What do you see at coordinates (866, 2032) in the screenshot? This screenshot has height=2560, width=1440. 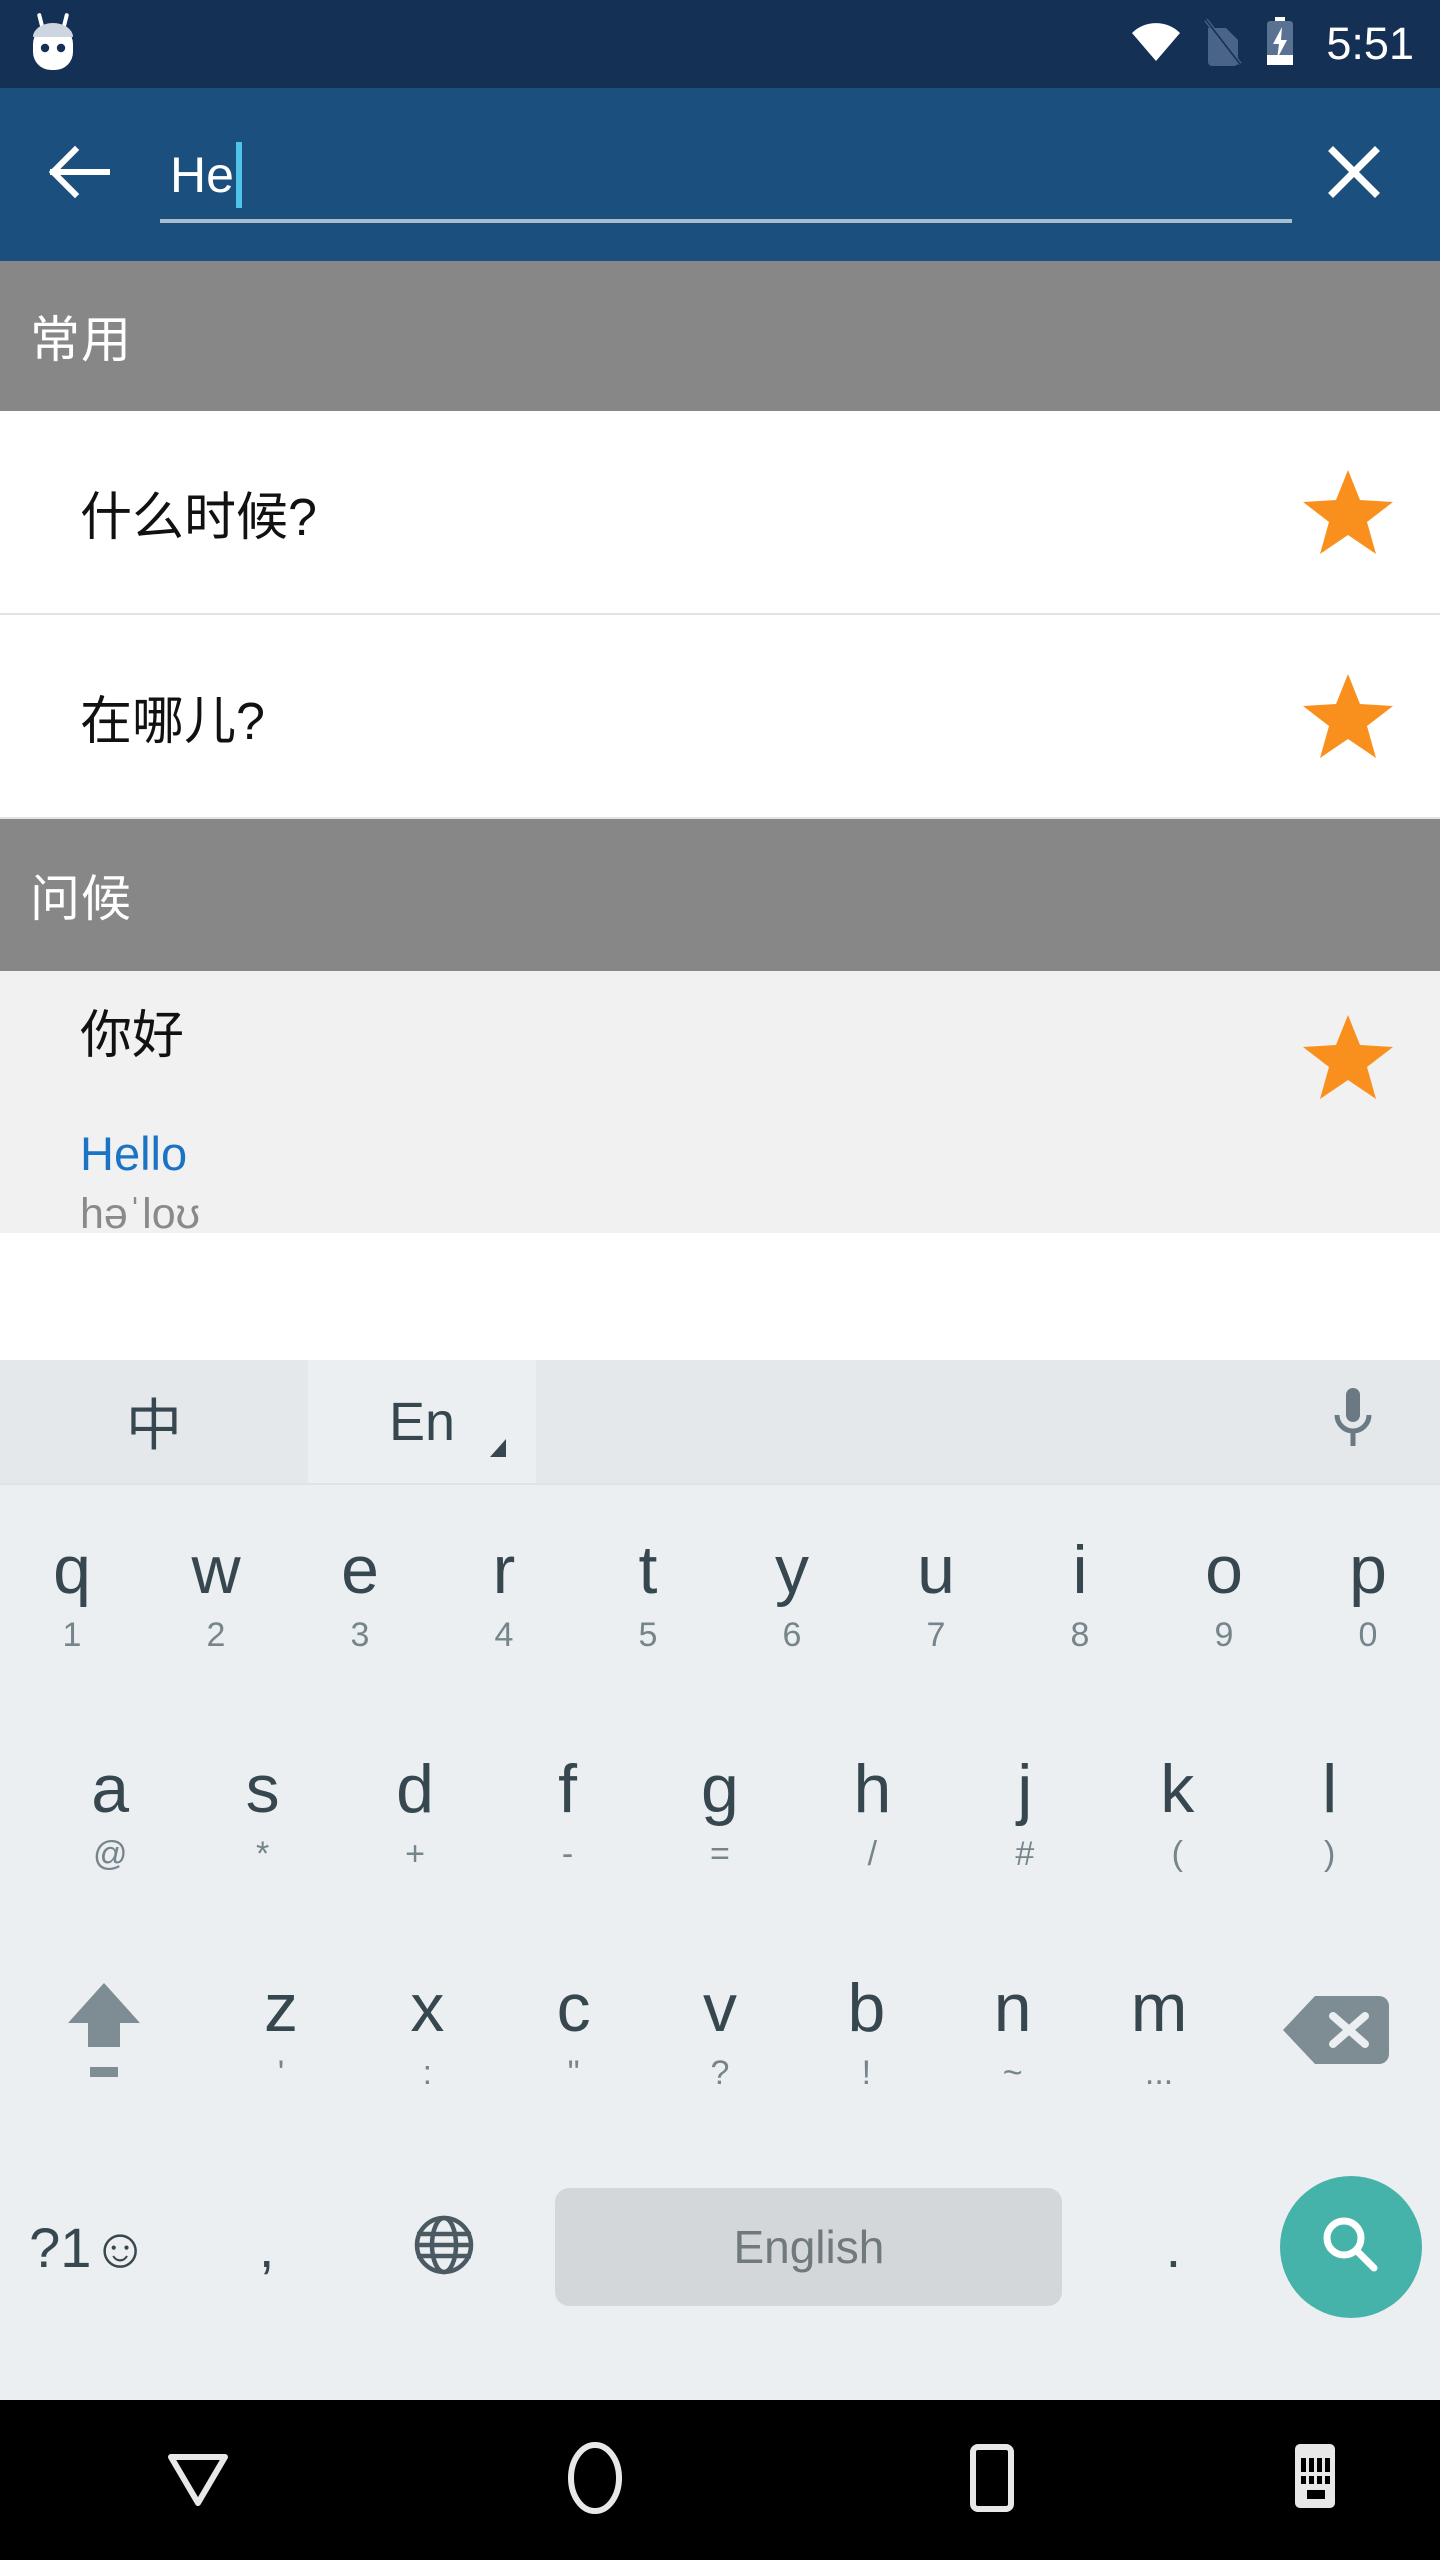 I see `key-b: b !` at bounding box center [866, 2032].